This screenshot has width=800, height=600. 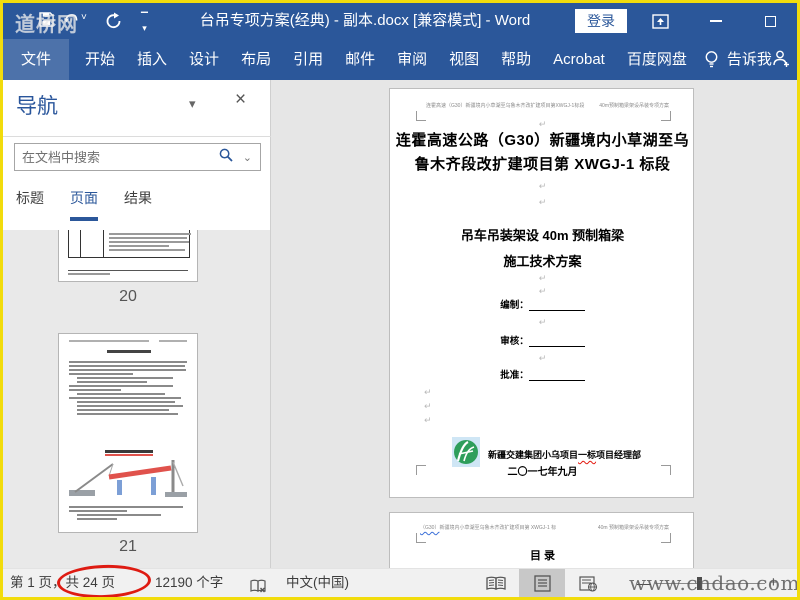 I want to click on thumbnail-table, so click(x=129, y=244).